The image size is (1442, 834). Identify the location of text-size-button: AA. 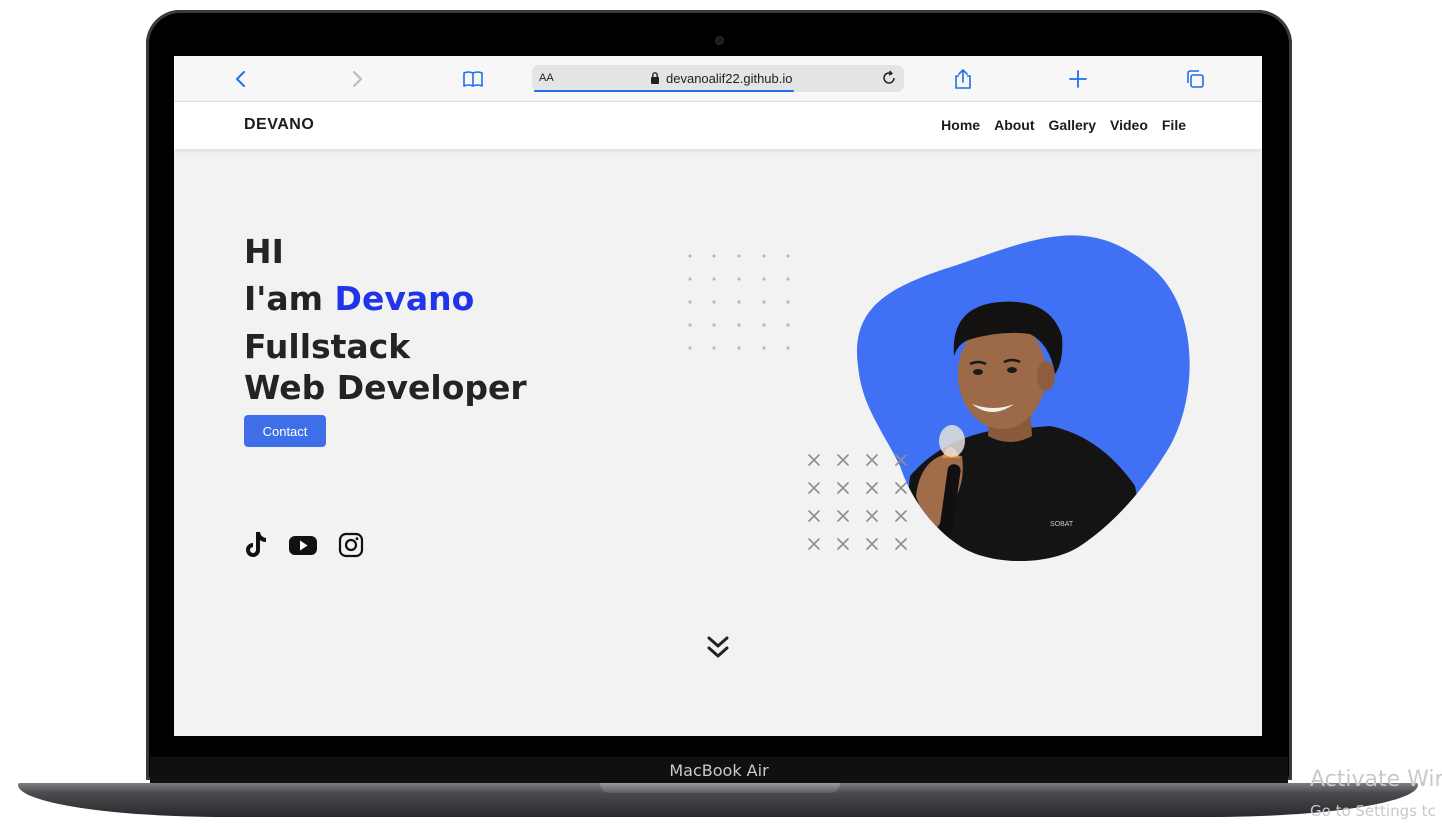
(546, 78).